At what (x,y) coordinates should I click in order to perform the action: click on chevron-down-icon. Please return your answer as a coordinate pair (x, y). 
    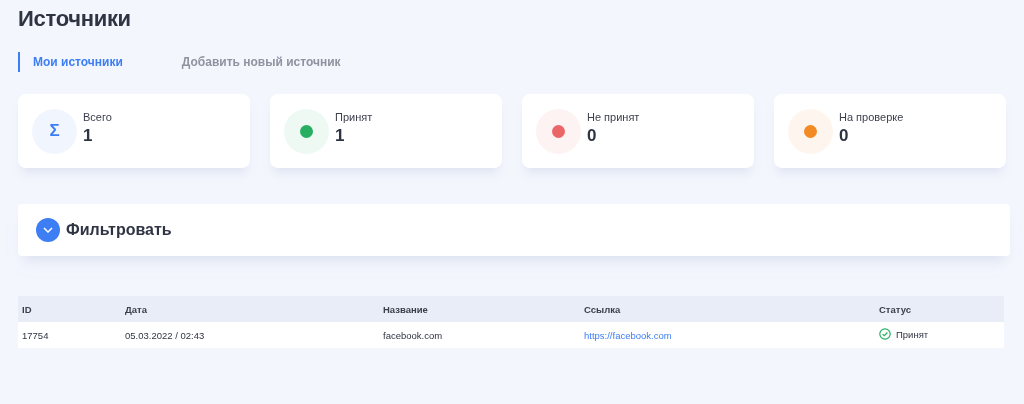
    Looking at the image, I should click on (48, 230).